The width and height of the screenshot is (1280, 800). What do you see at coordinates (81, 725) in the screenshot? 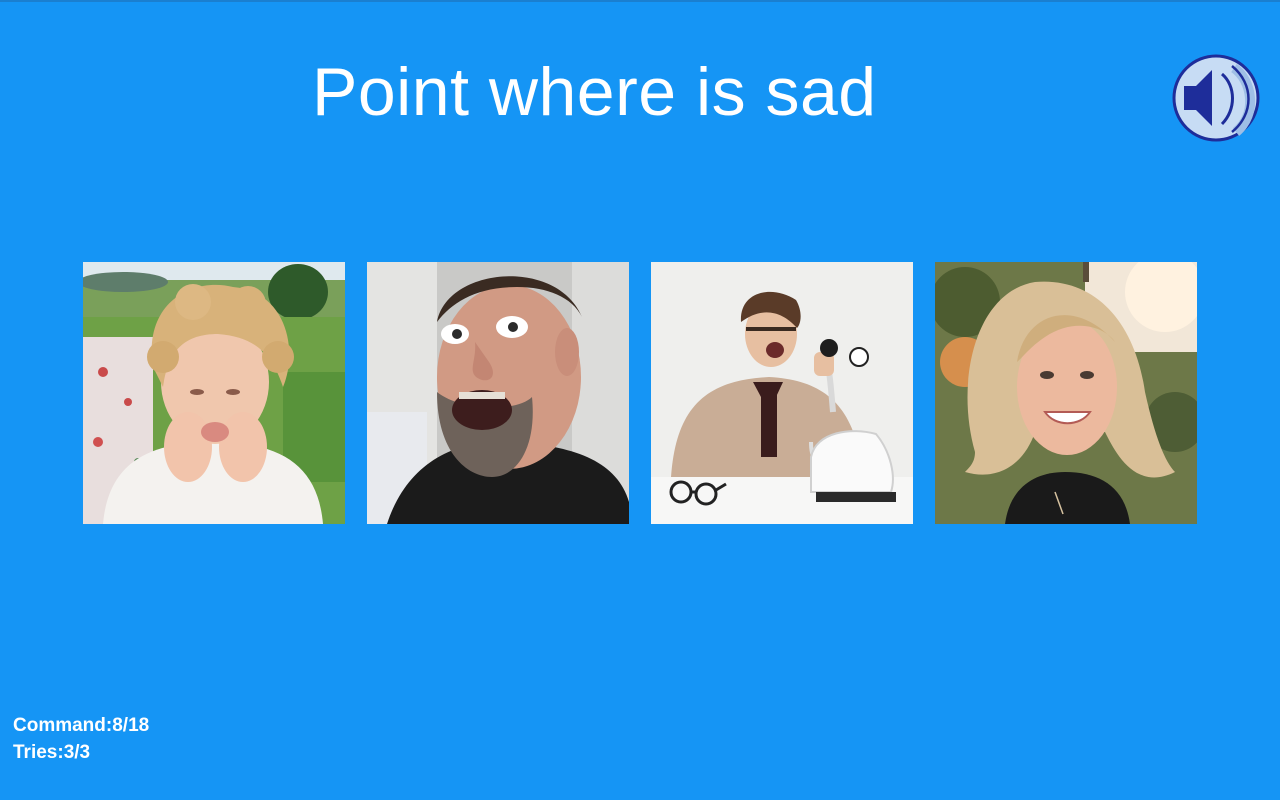
I see `command-counter: Command:8/18` at bounding box center [81, 725].